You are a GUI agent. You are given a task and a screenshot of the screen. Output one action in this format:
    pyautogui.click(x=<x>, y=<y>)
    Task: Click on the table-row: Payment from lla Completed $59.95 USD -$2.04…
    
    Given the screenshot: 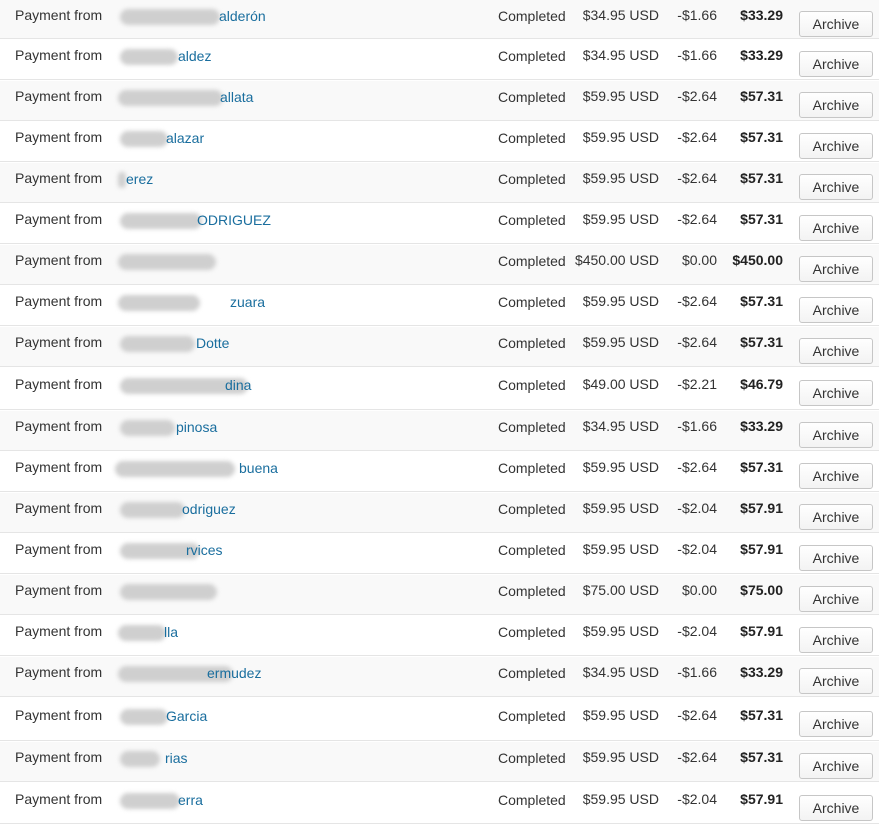 What is the action you would take?
    pyautogui.click(x=439, y=636)
    